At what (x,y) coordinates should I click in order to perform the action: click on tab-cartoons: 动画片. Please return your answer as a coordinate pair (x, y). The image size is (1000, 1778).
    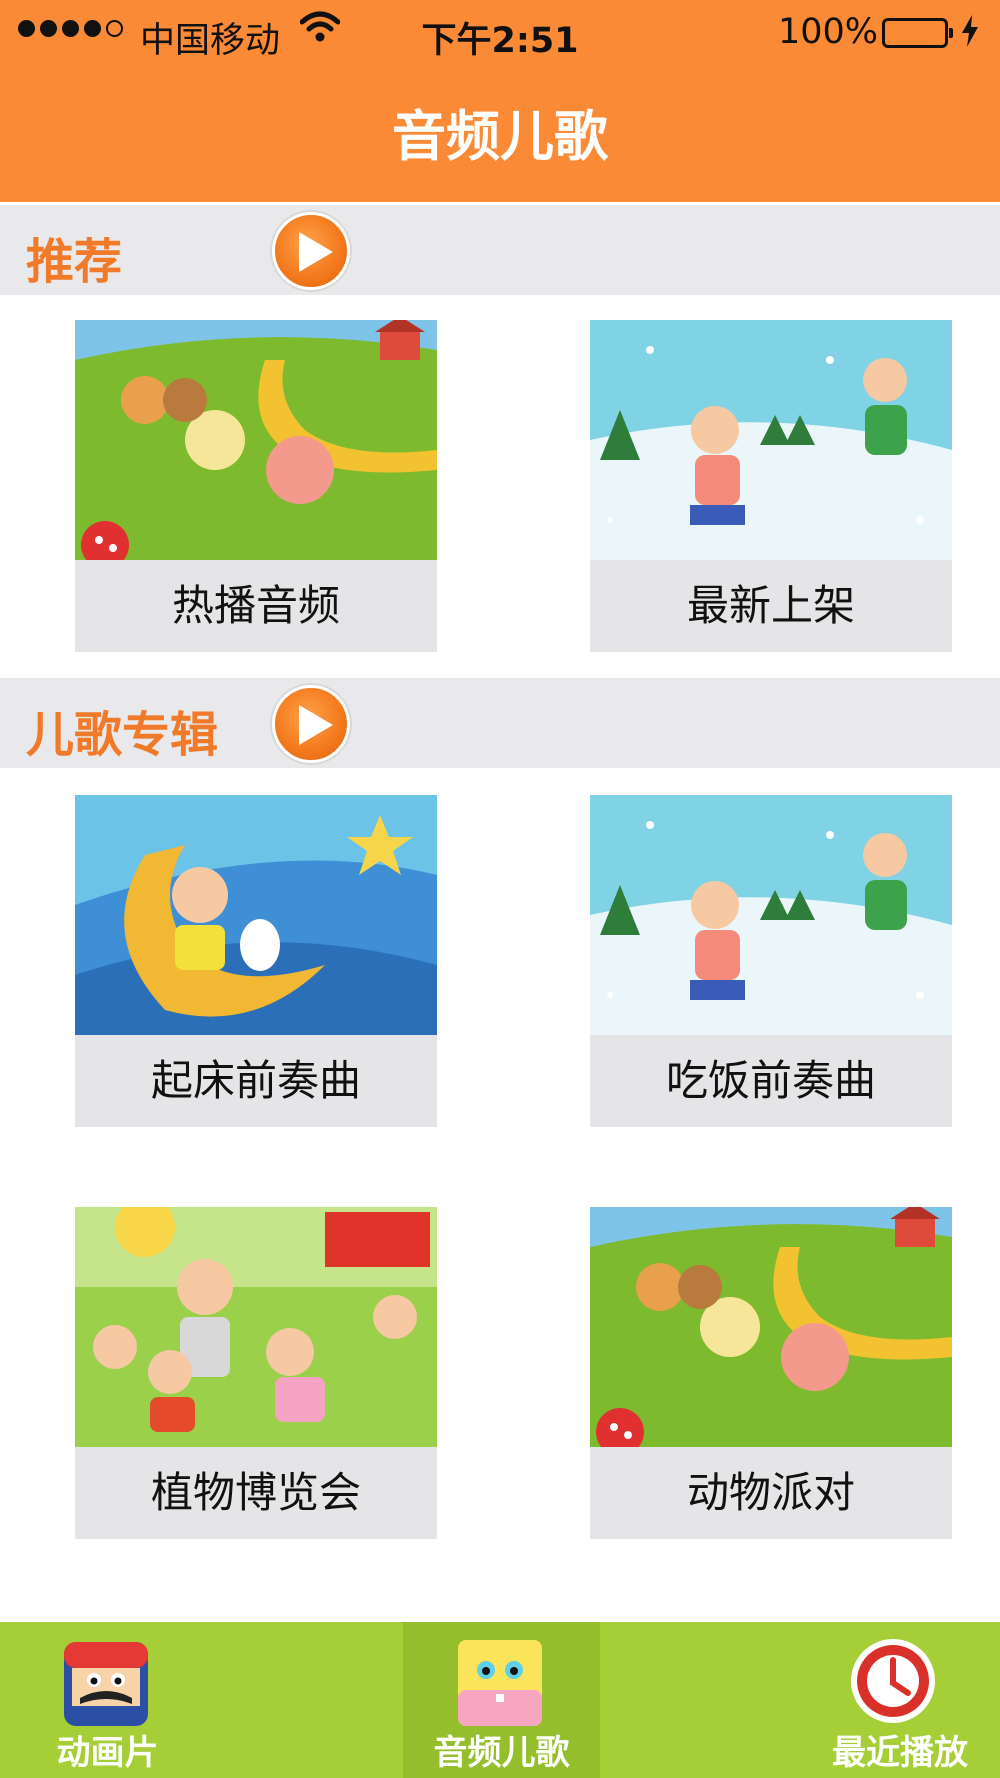
    Looking at the image, I should click on (107, 1700).